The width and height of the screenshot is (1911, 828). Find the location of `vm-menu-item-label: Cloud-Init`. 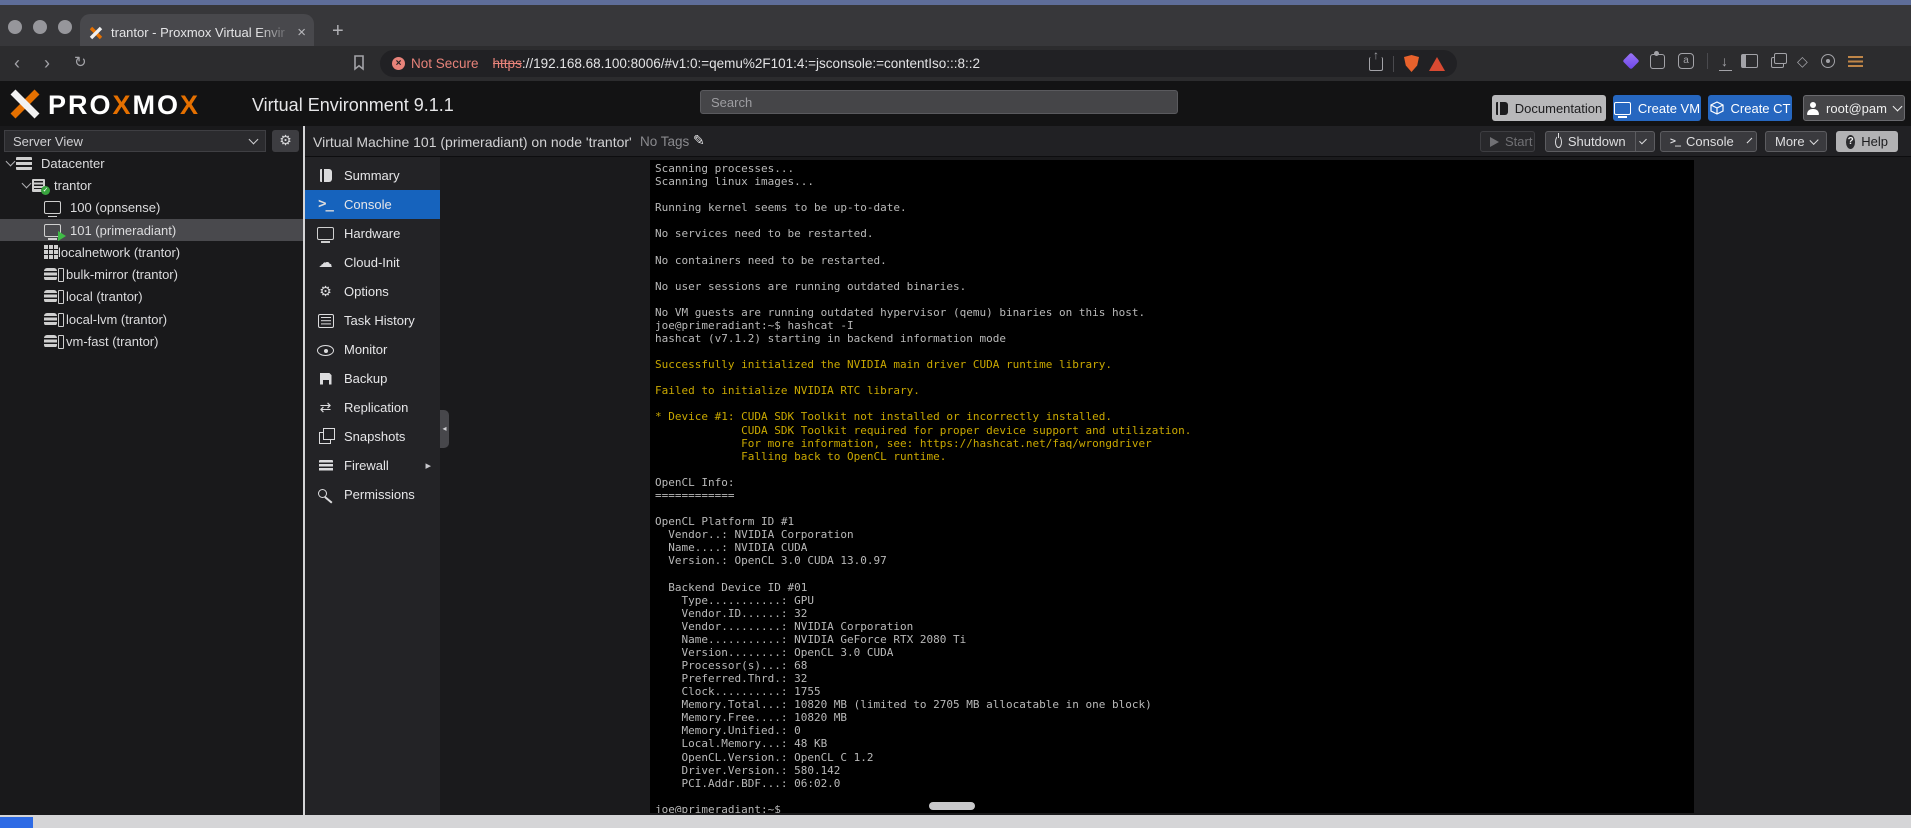

vm-menu-item-label: Cloud-Init is located at coordinates (372, 262).